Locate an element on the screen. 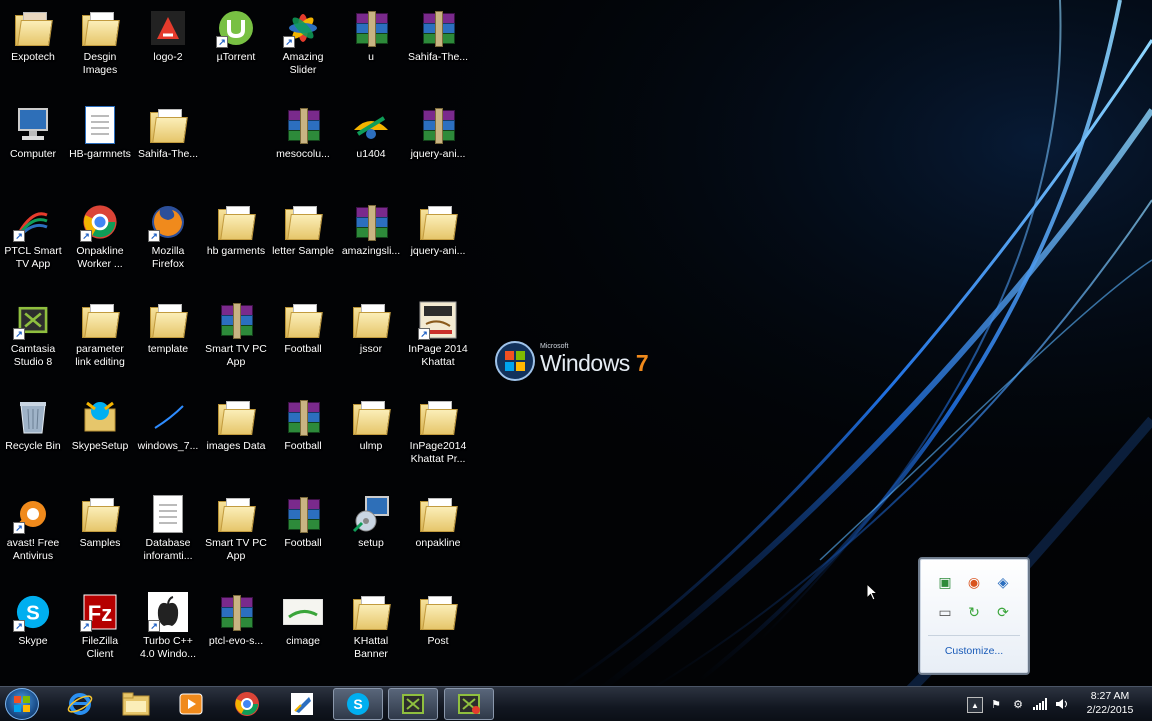  desktop-icon: logo-2 is located at coordinates (168, 34).